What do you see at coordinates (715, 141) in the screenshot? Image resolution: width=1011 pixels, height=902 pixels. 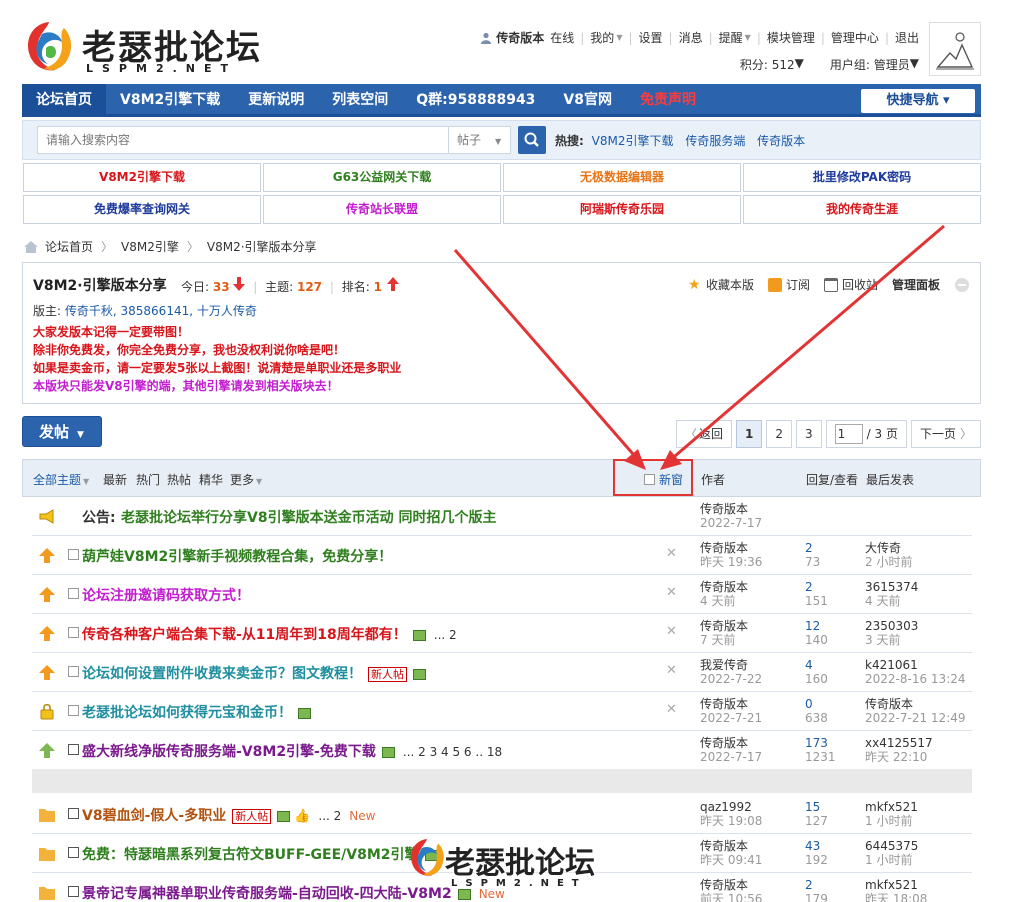 I see `hot-search-link: 传奇服务端` at bounding box center [715, 141].